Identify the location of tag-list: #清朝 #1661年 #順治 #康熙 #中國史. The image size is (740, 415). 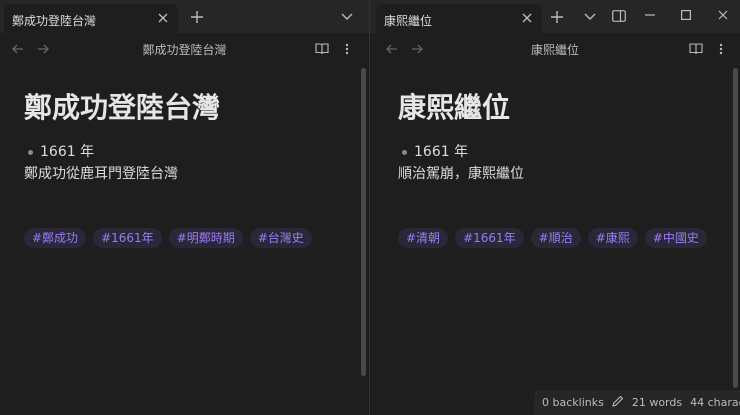
(557, 238).